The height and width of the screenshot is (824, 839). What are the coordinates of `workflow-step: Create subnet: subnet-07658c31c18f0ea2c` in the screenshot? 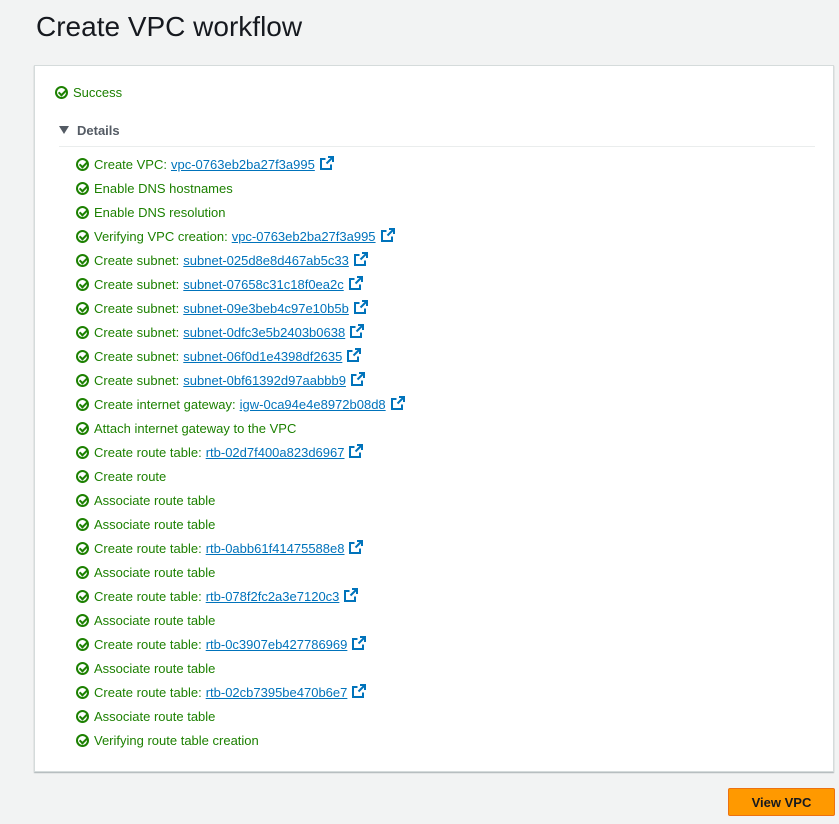 It's located at (242, 284).